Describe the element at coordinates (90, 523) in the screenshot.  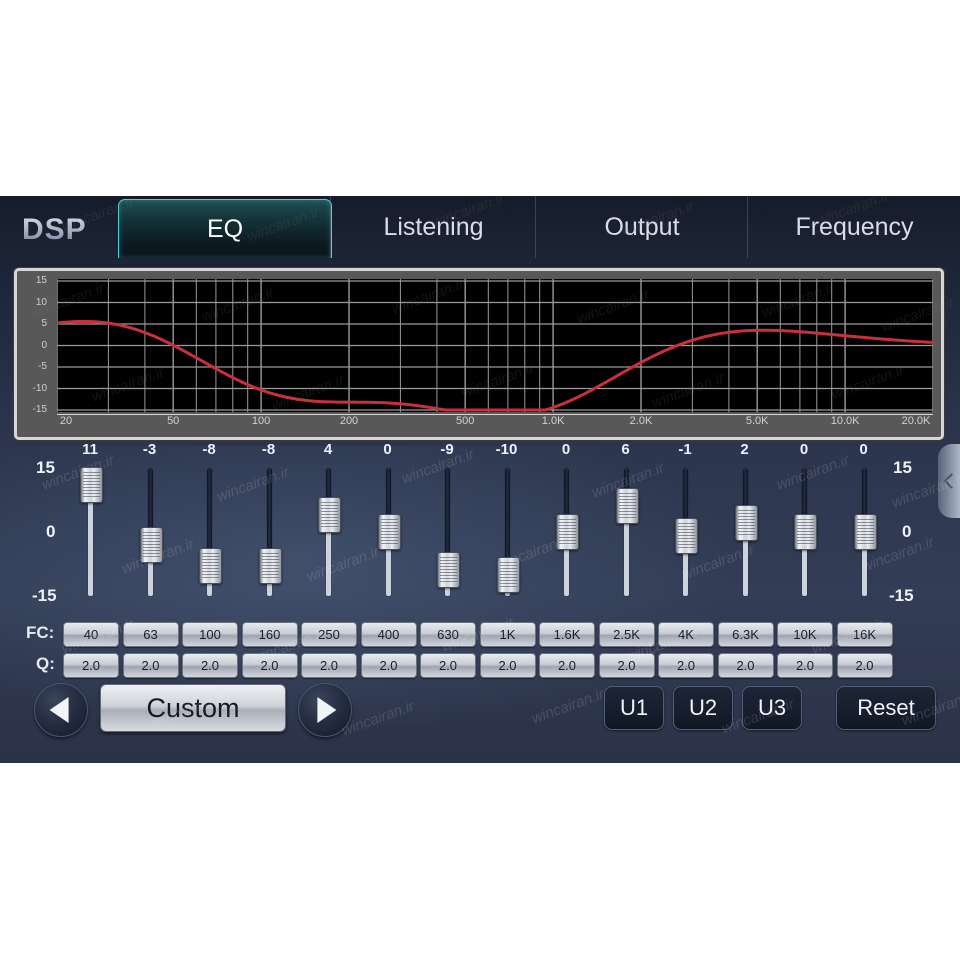
I see `eq-band-40: 11` at that location.